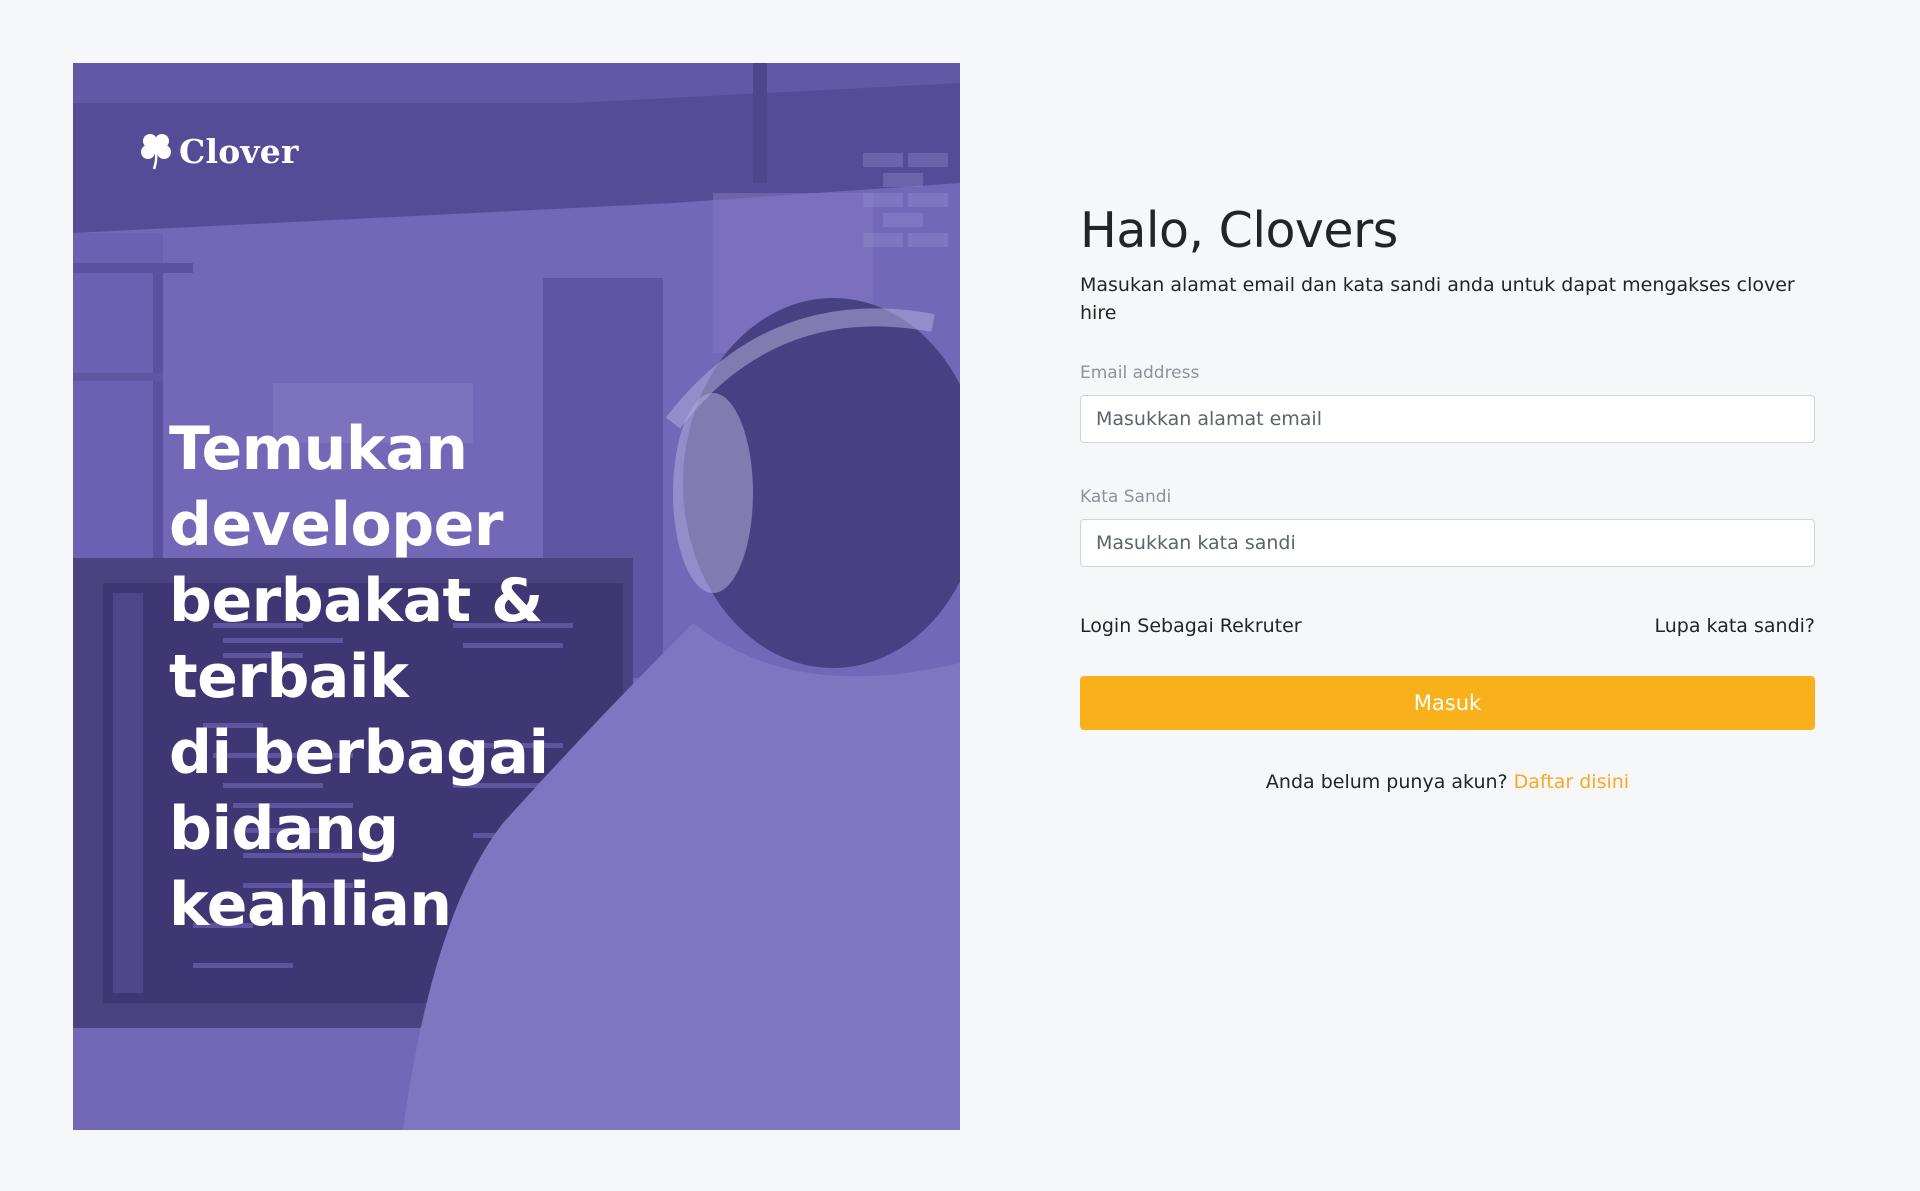  I want to click on email-label: Email address, so click(1140, 373).